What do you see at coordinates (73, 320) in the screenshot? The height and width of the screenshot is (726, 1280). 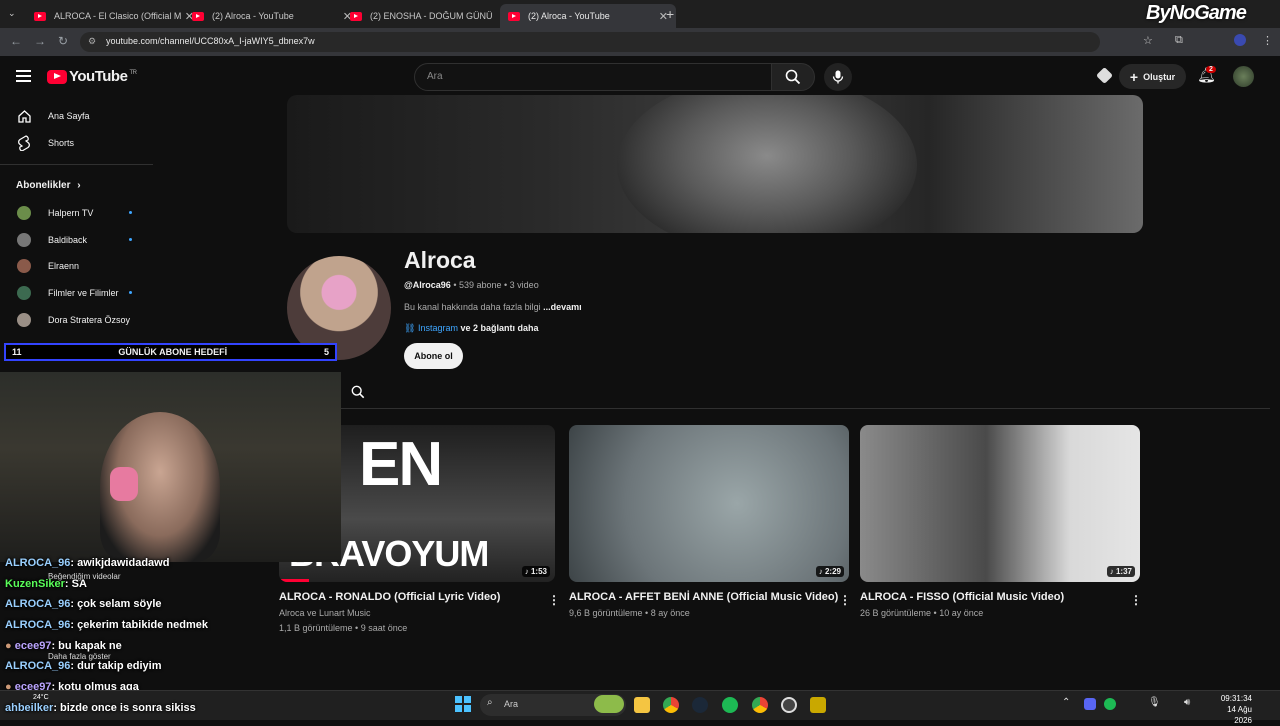 I see `sidebar-subscription-item: Dora Stratera Özsoy` at bounding box center [73, 320].